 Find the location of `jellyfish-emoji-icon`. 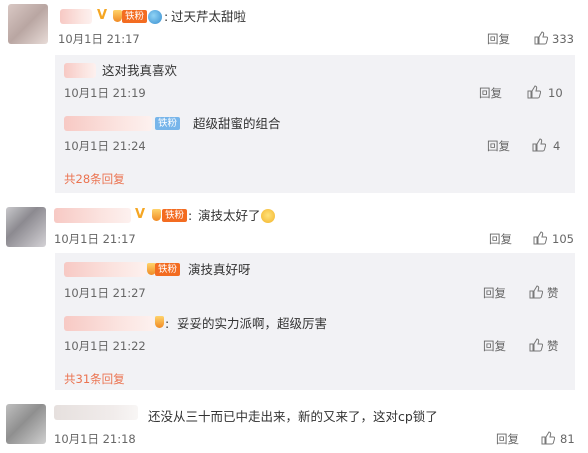

jellyfish-emoji-icon is located at coordinates (155, 17).